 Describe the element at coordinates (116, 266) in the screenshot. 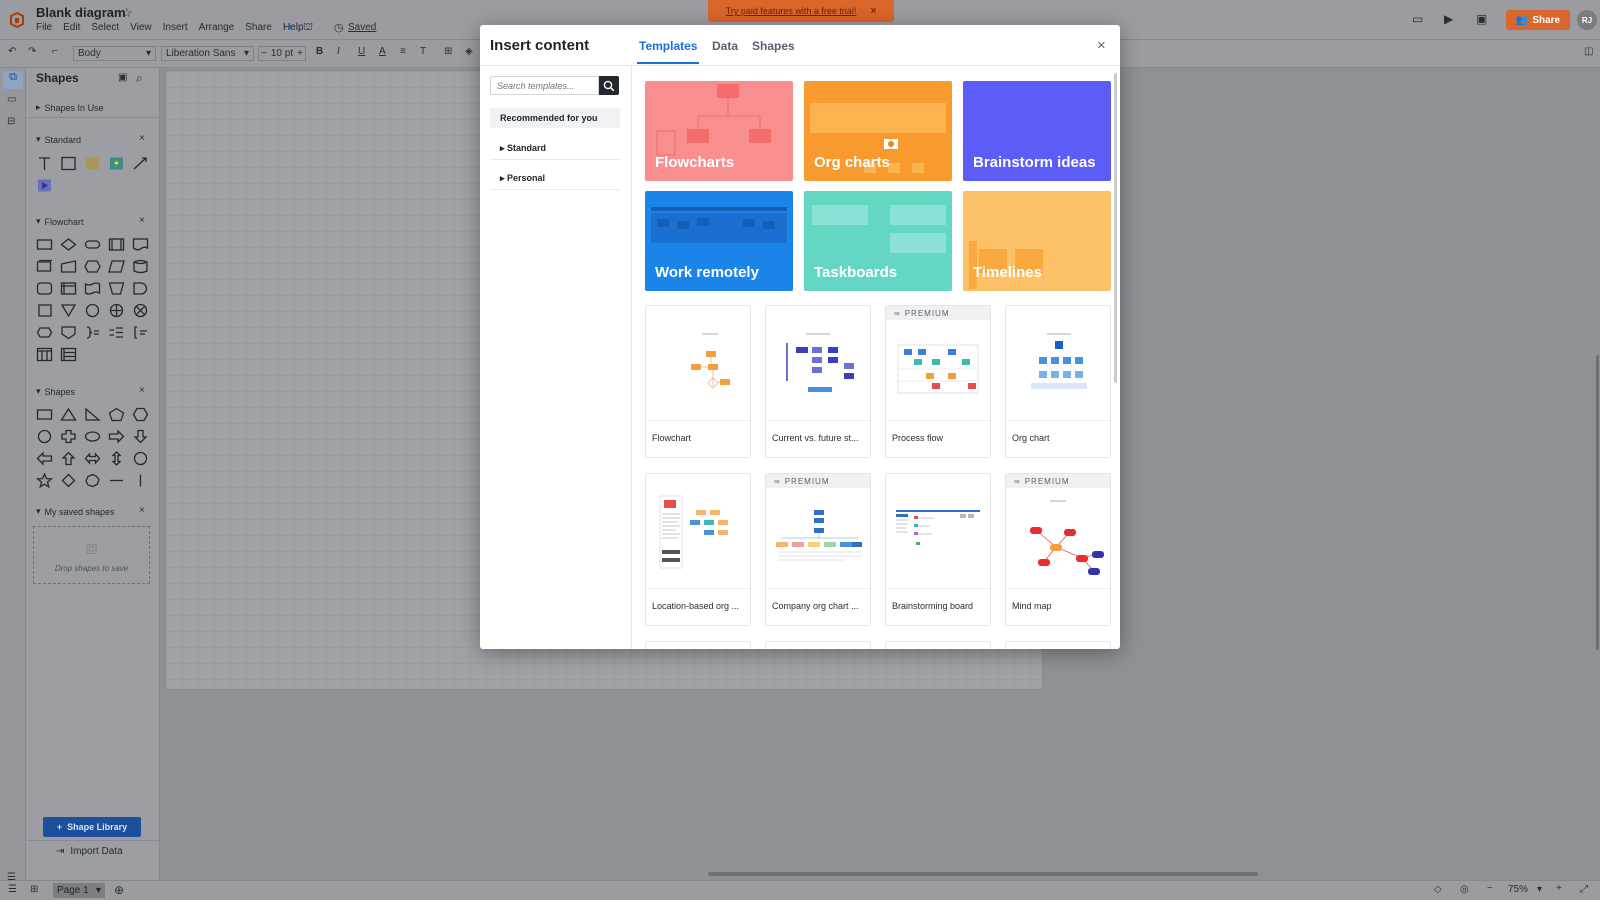

I see `data-shape` at that location.